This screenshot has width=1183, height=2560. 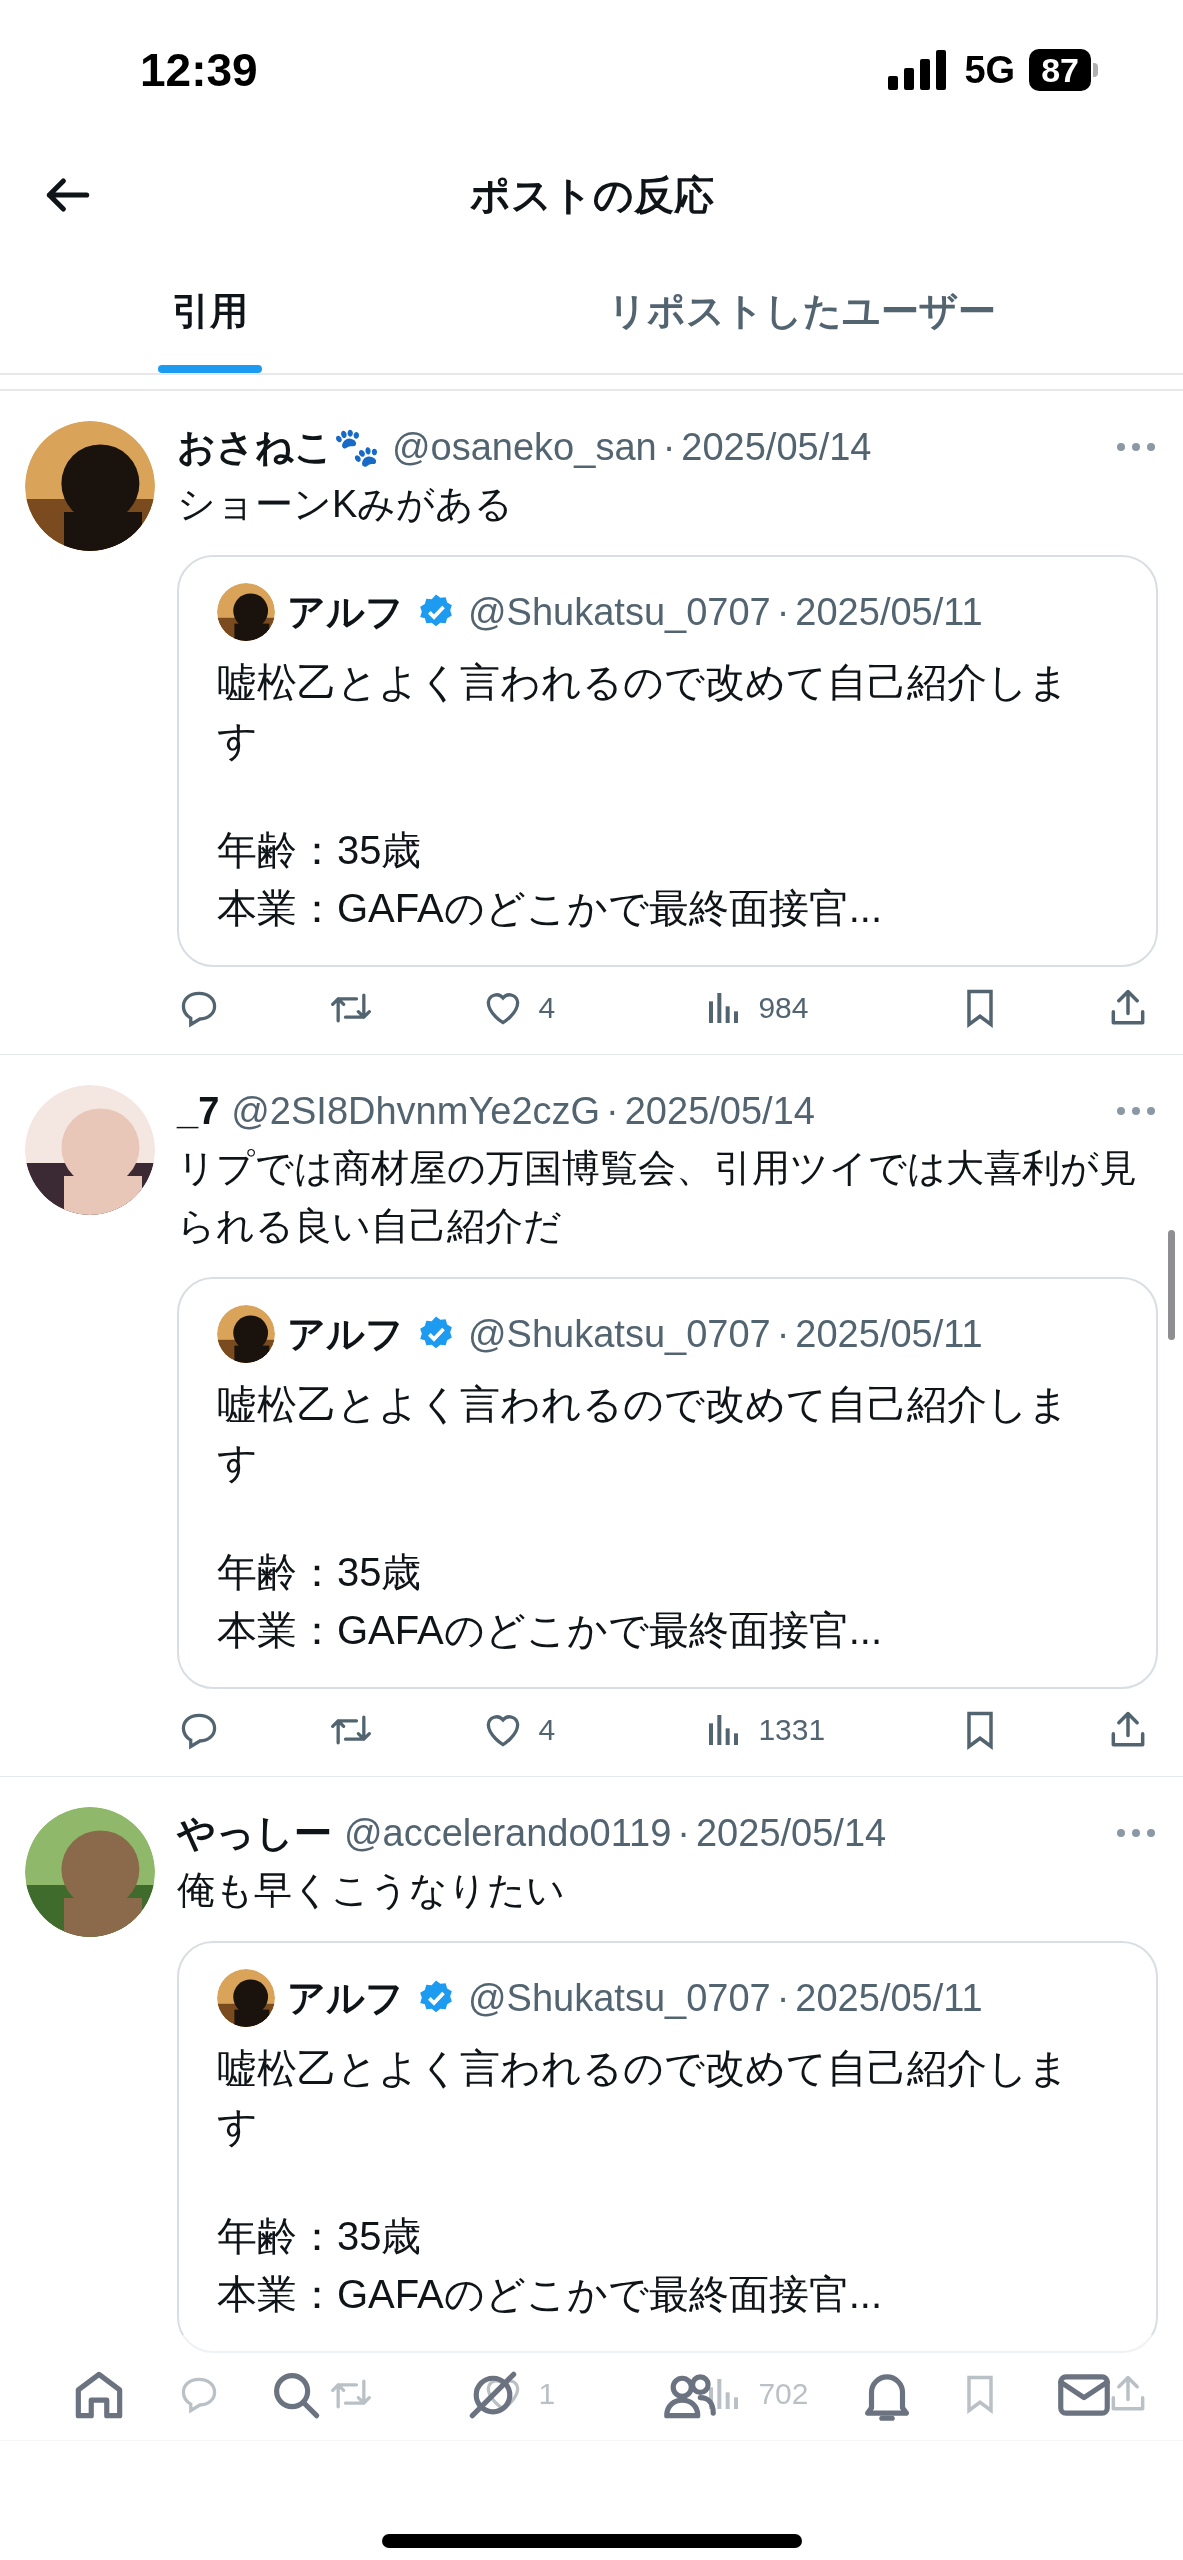 I want to click on tab: リポストしたユーザー, so click(x=801, y=311).